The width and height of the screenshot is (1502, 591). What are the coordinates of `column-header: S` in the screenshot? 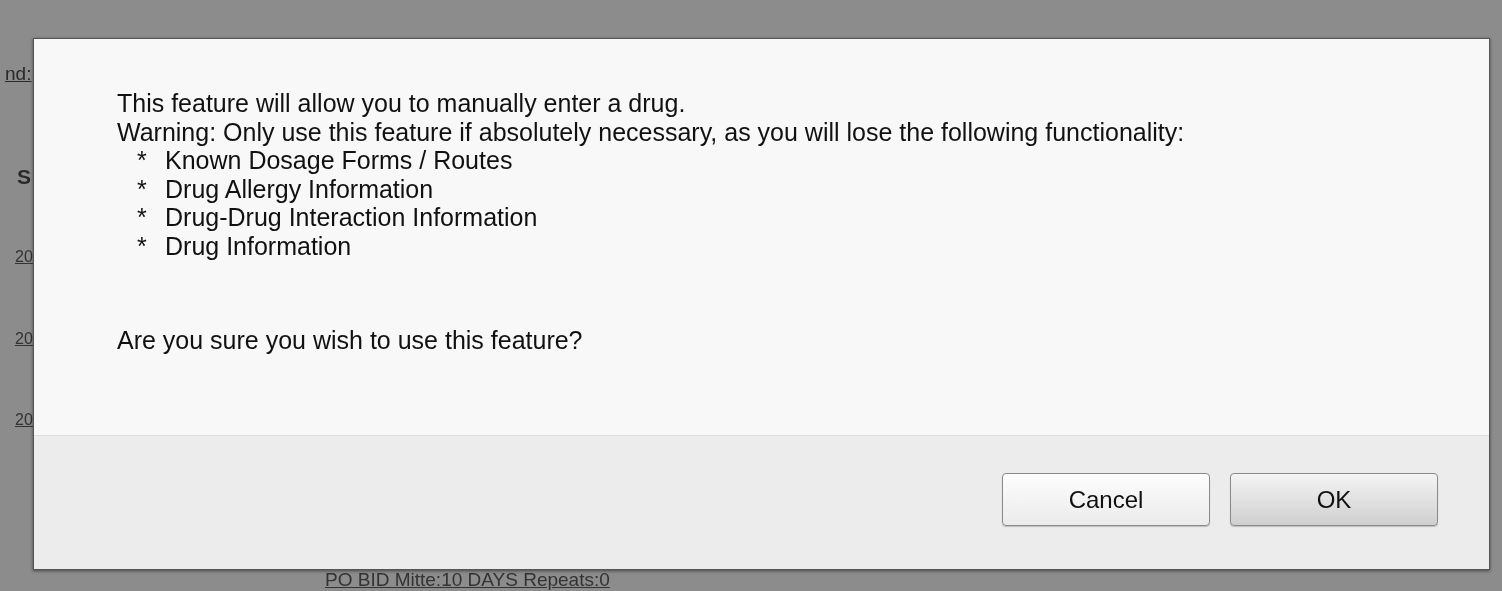 It's located at (24, 177).